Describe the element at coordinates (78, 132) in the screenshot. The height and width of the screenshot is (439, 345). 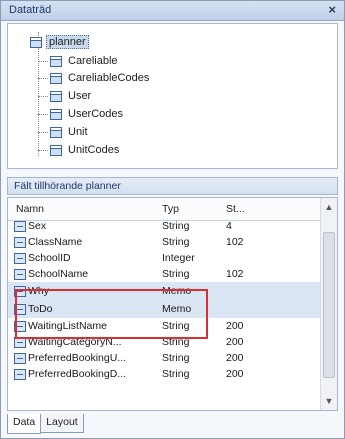
I see `tree-item-label: Unit` at that location.